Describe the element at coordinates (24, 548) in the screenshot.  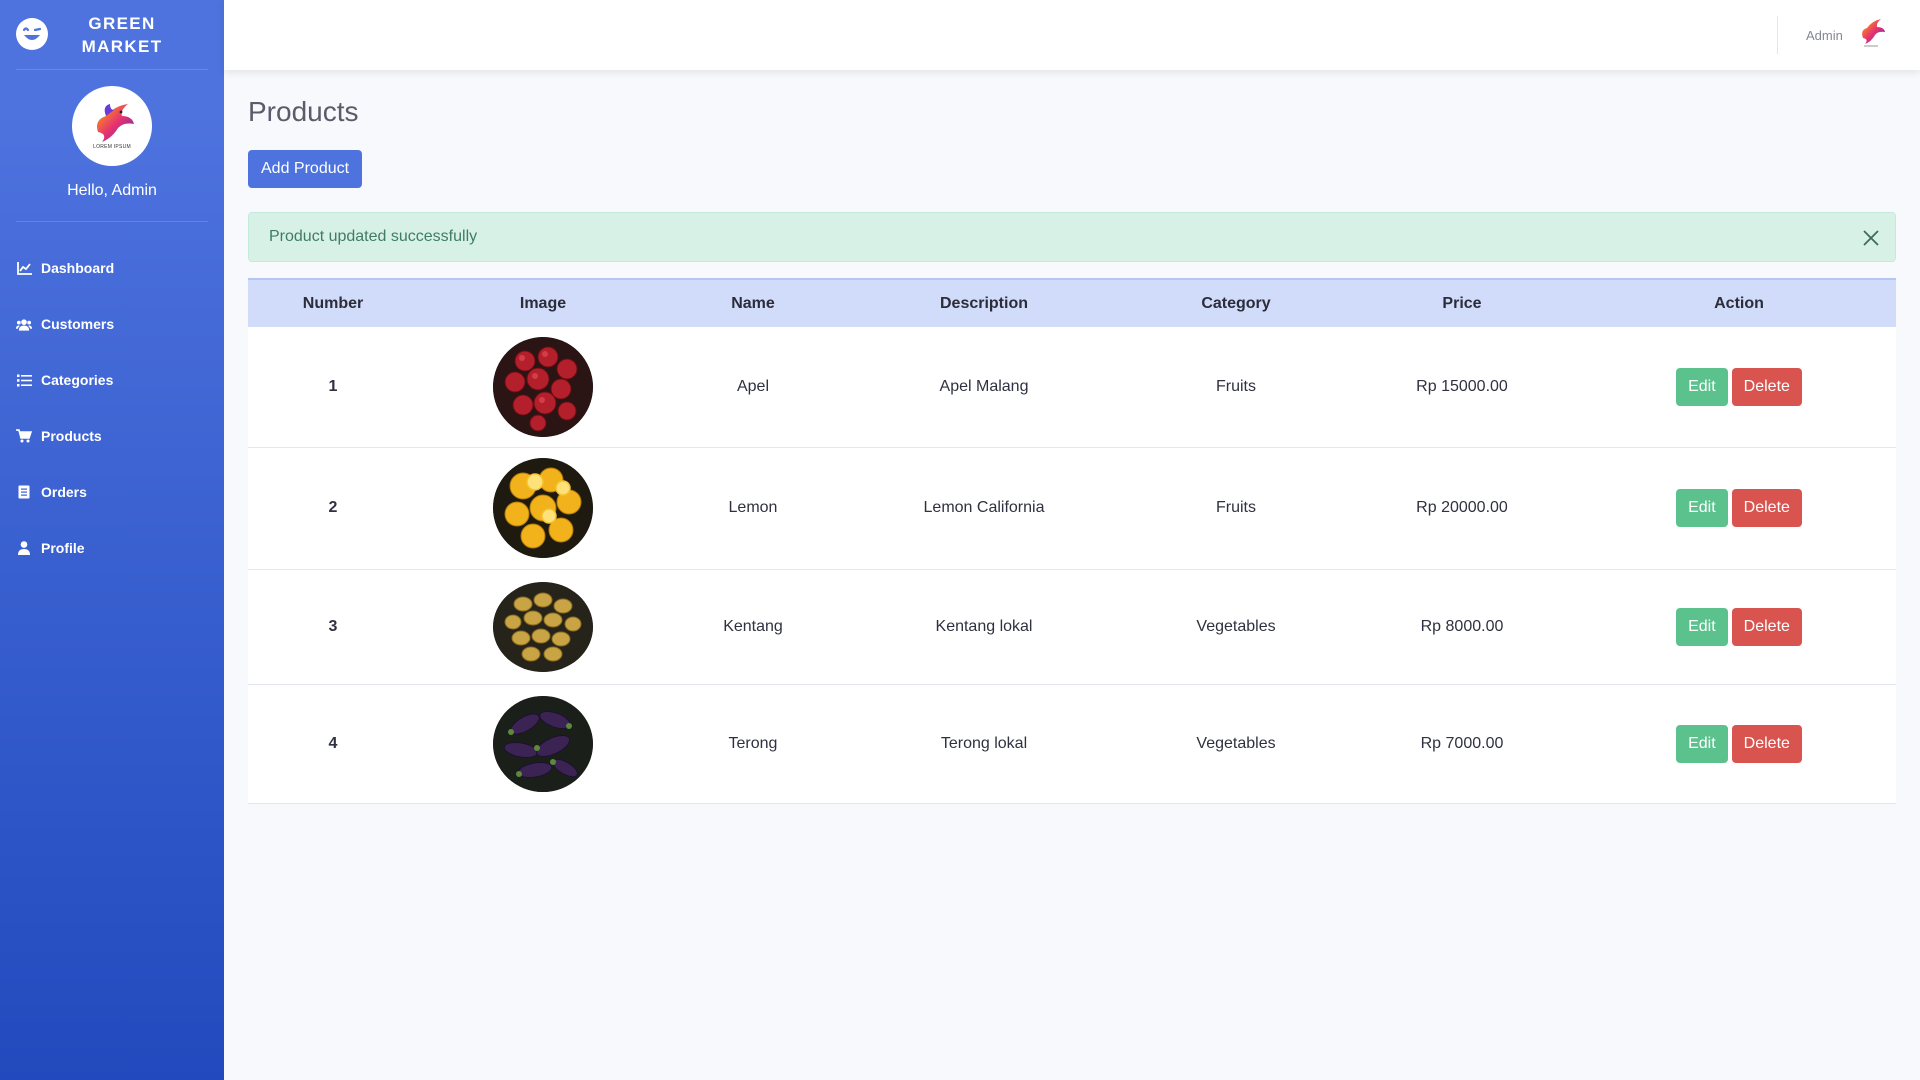
I see `user-icon` at that location.